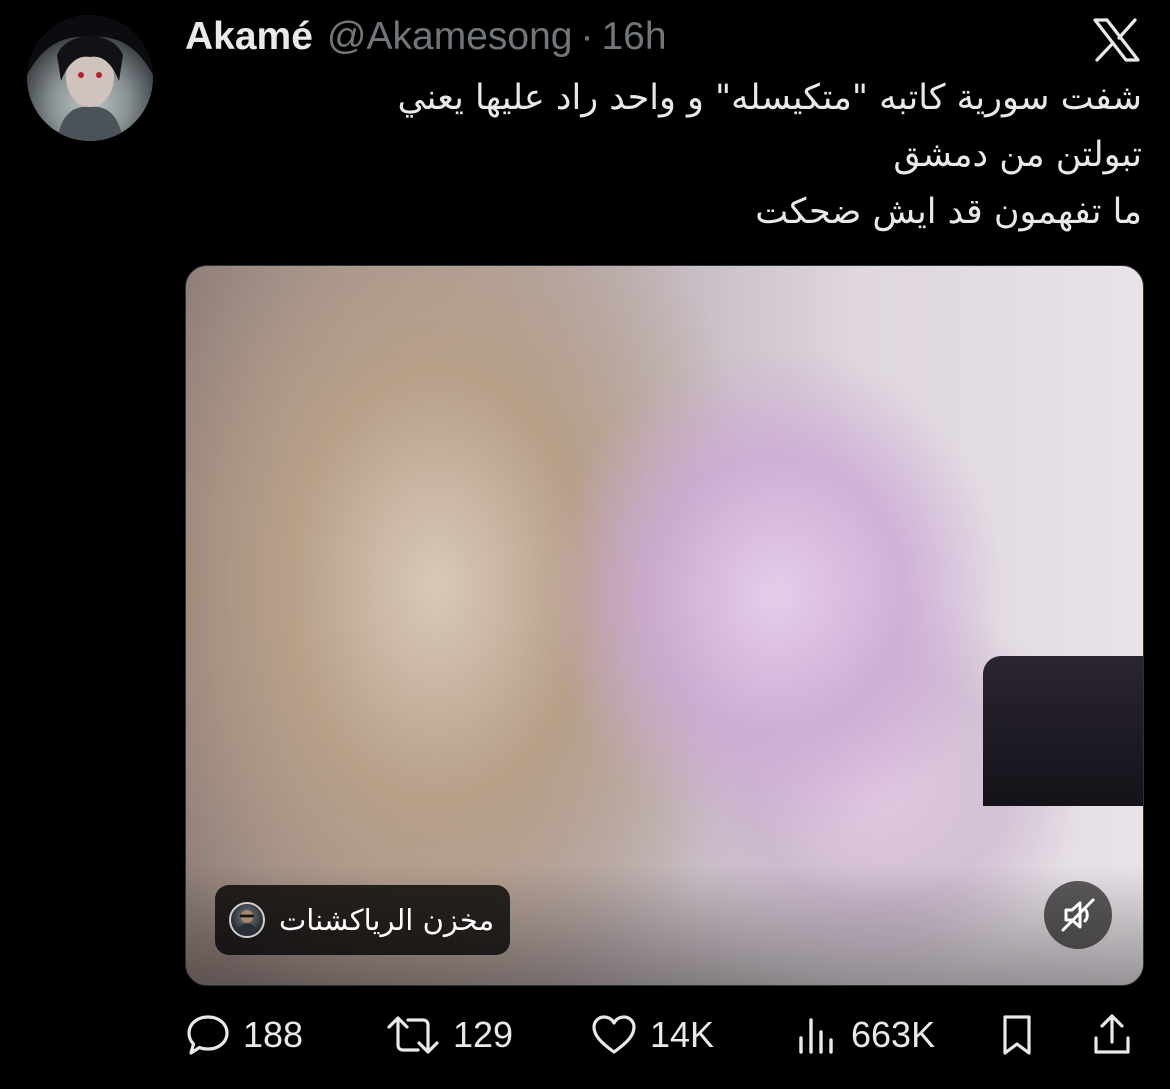 This screenshot has width=1170, height=1089. I want to click on bookmark-button, so click(1017, 1035).